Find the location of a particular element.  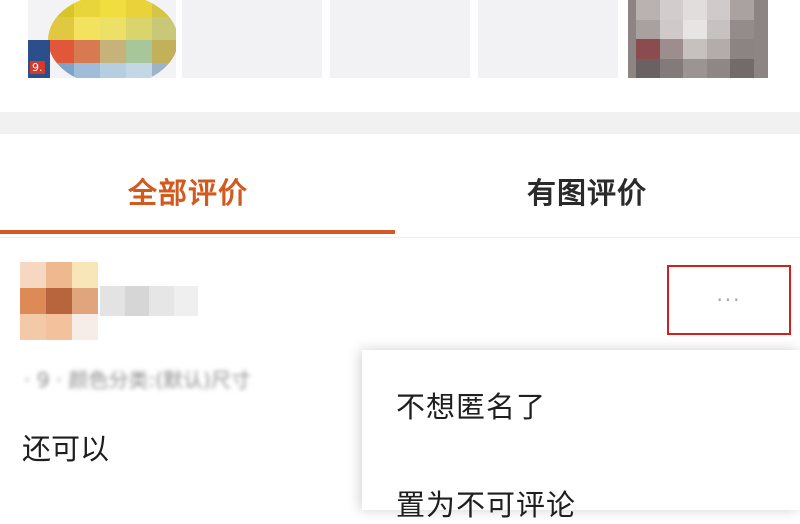

avatar is located at coordinates (59, 301).